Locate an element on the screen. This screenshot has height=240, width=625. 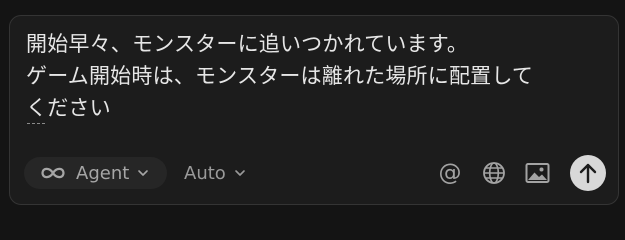
image-icon is located at coordinates (537, 173).